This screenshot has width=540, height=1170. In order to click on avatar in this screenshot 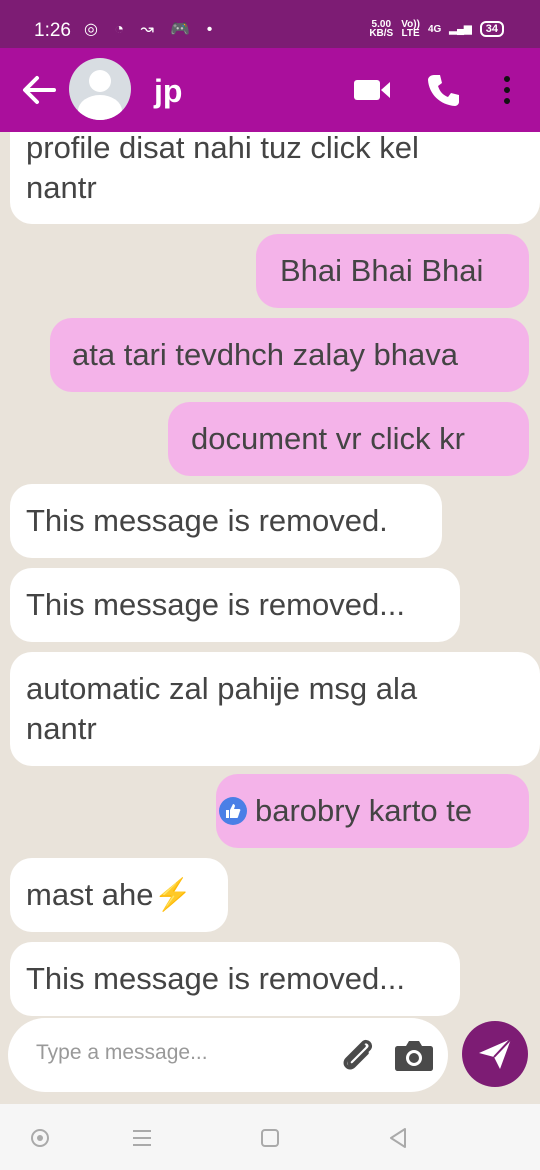, I will do `click(100, 89)`.